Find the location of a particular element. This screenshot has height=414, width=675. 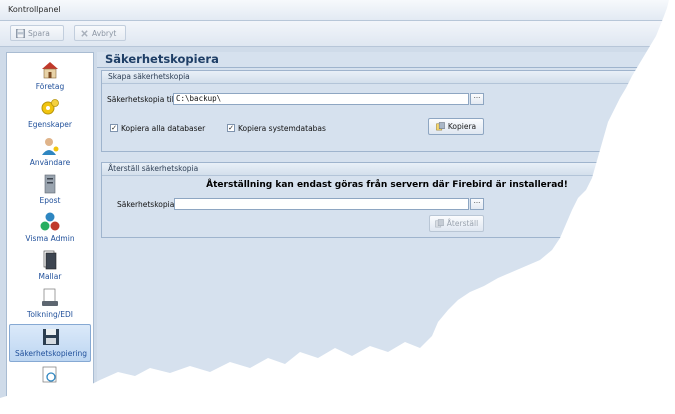

cancel-icon is located at coordinates (84, 33).